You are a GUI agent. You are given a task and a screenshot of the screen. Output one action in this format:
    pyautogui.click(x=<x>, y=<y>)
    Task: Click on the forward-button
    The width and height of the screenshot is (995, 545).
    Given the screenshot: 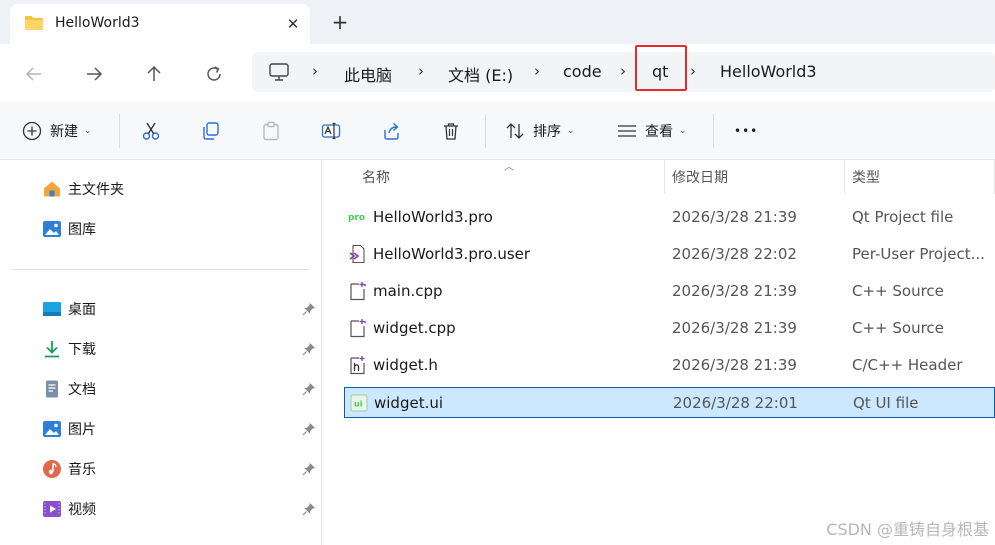 What is the action you would take?
    pyautogui.click(x=94, y=74)
    